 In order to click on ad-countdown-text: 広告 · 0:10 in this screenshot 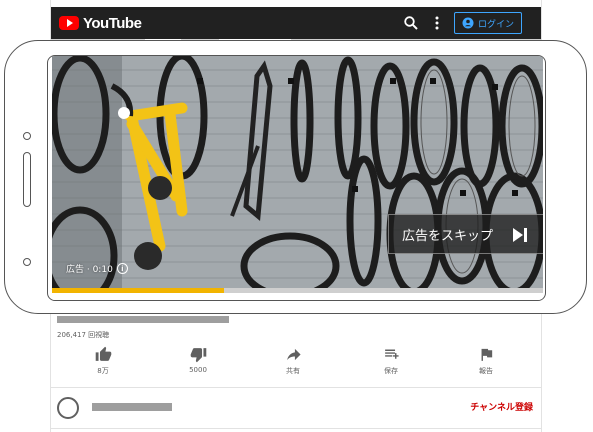, I will do `click(89, 270)`.